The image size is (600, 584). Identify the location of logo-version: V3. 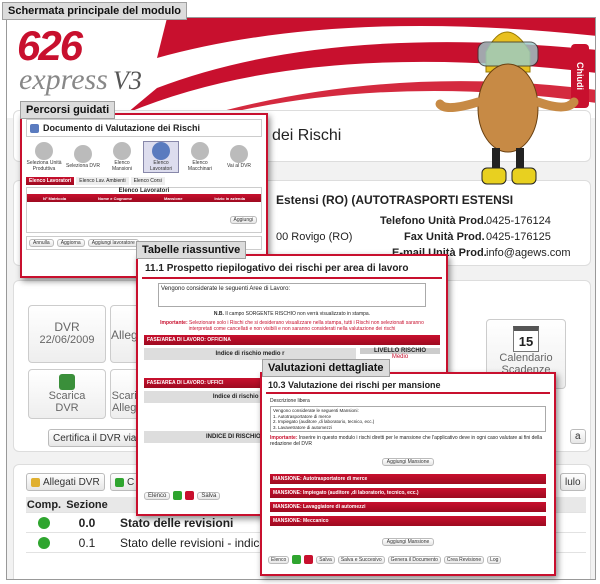
(127, 80).